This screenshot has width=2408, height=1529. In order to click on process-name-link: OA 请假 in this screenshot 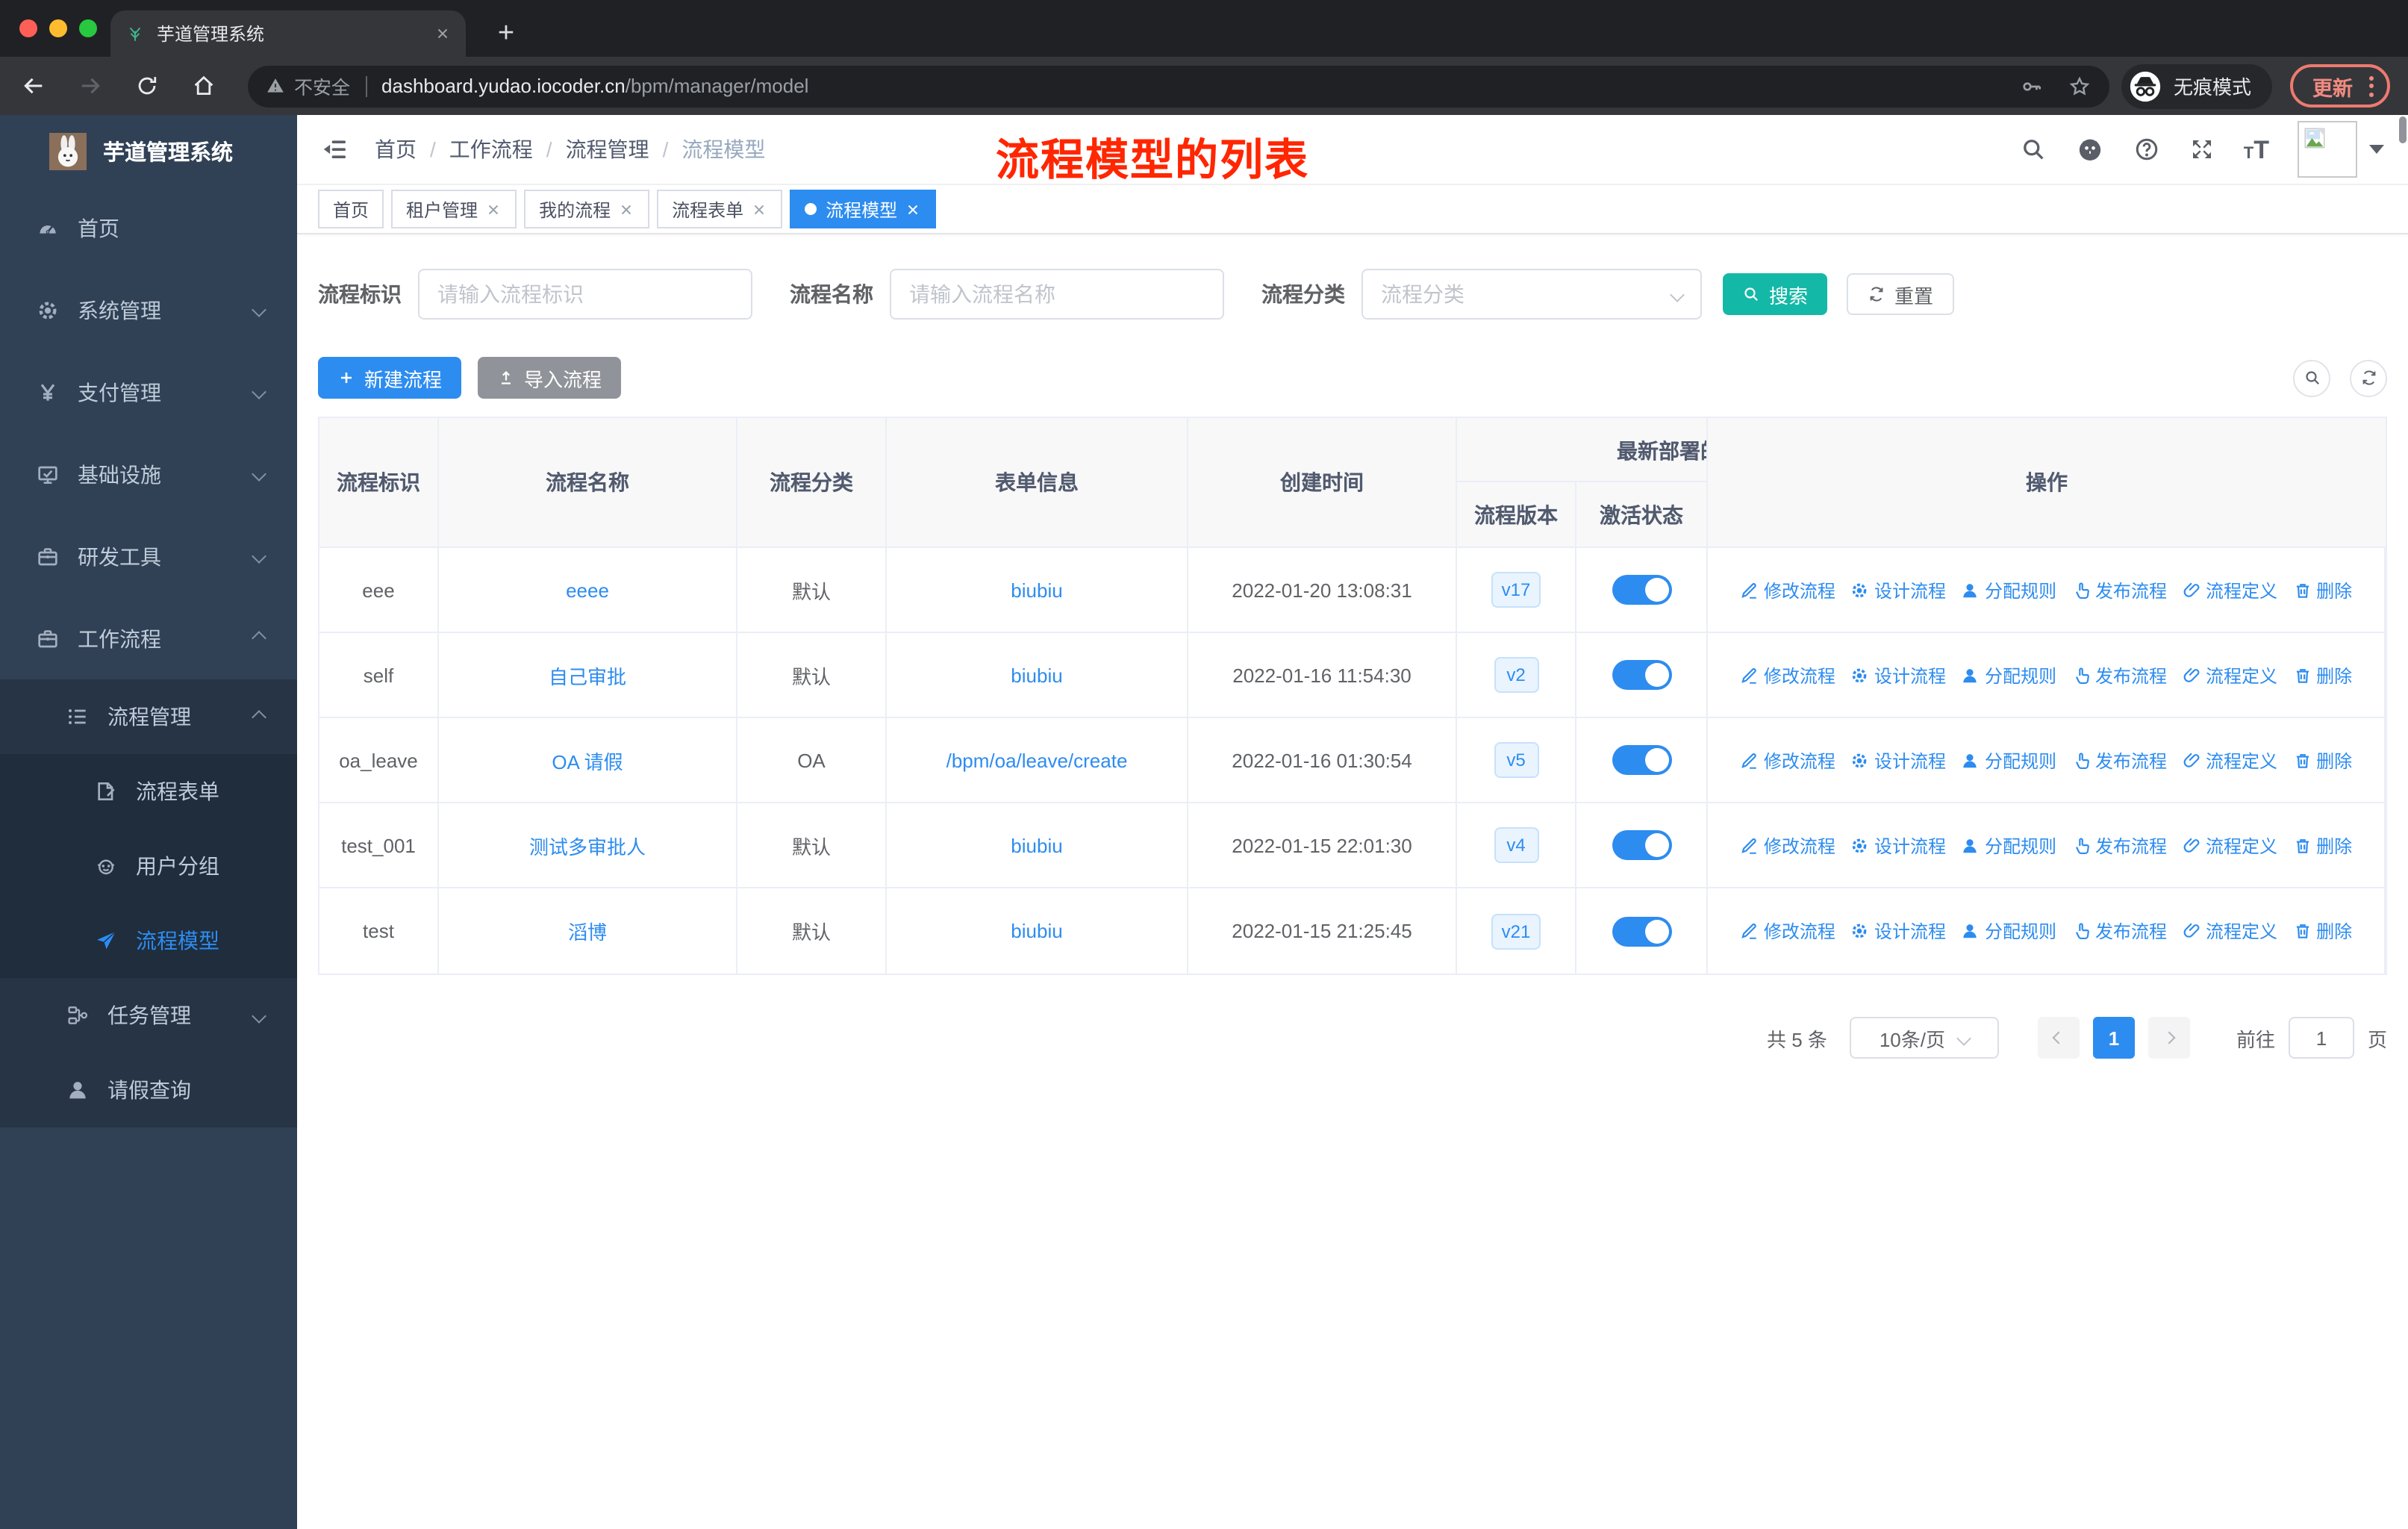, I will do `click(587, 760)`.